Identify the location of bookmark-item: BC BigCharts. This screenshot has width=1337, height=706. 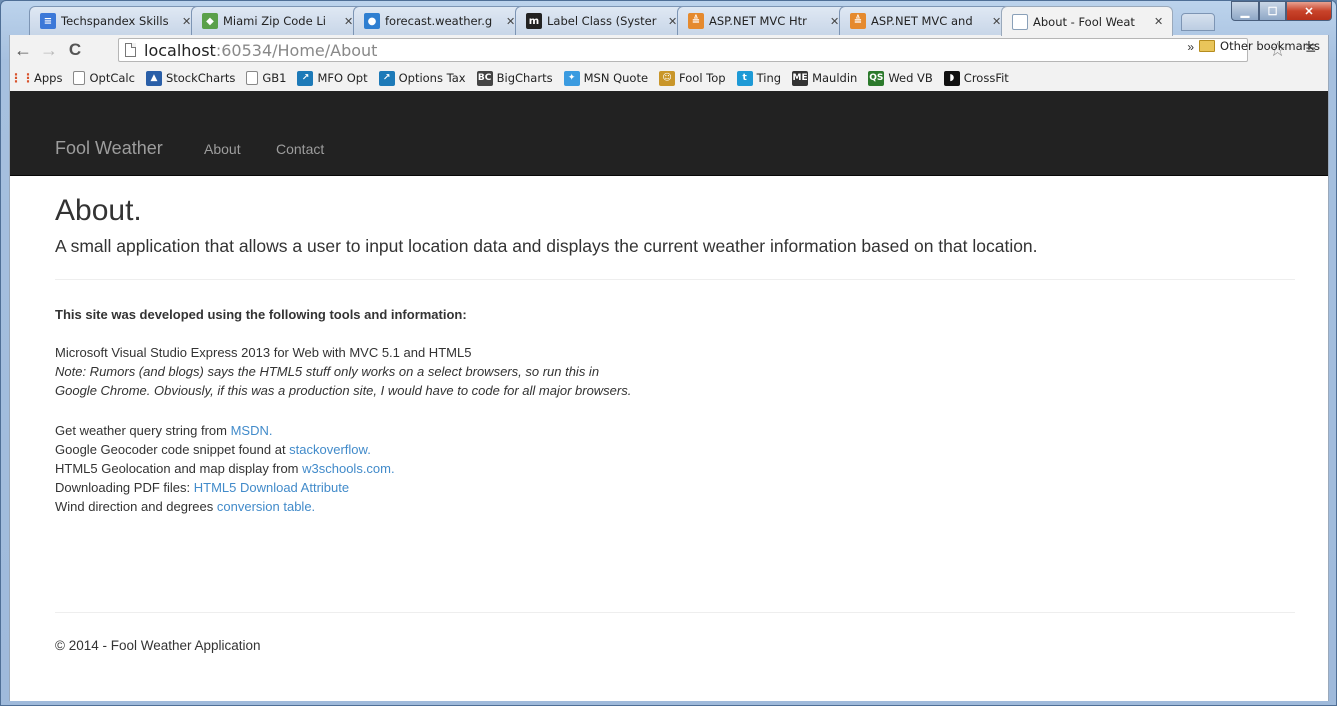
(514, 78).